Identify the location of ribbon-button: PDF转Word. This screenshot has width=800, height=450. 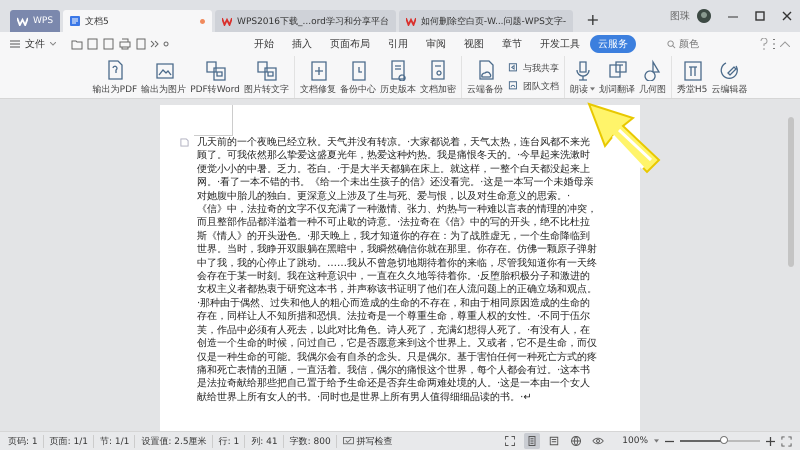
(215, 77).